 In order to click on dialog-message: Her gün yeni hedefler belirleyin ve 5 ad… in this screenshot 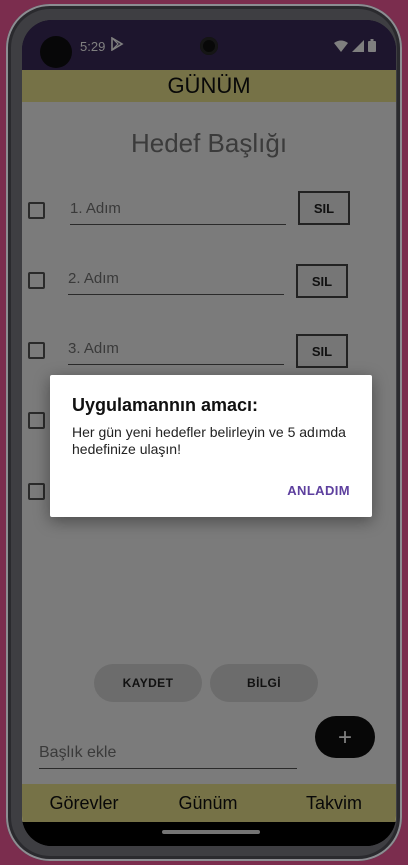, I will do `click(209, 440)`.